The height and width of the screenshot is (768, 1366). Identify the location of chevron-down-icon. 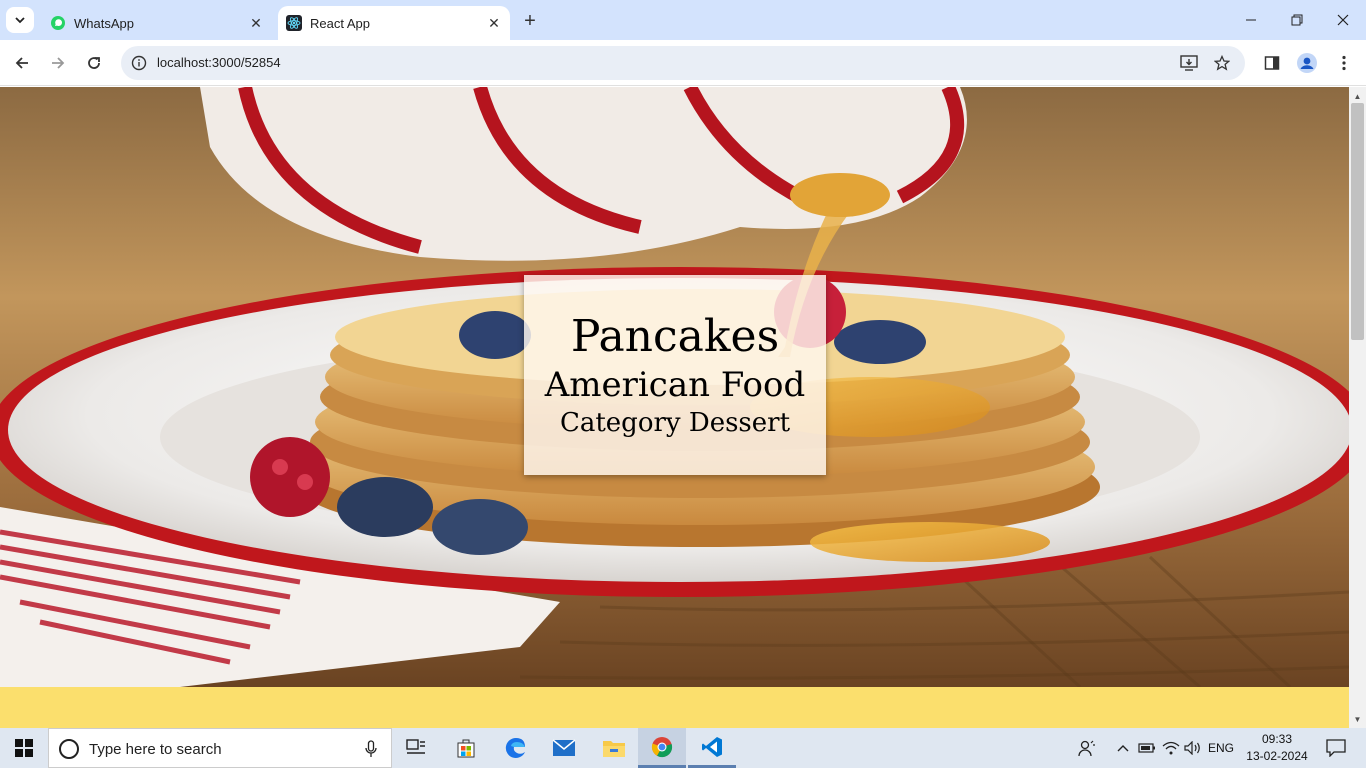
(20, 20).